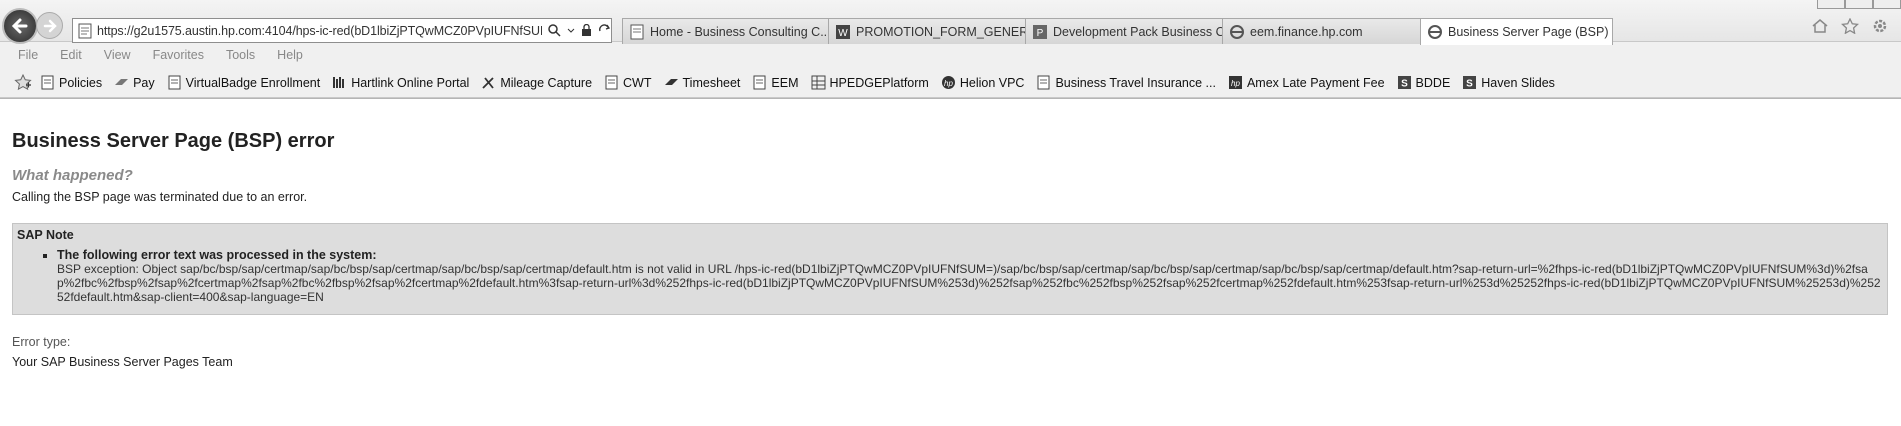  I want to click on favorite-pay: Pay, so click(134, 82).